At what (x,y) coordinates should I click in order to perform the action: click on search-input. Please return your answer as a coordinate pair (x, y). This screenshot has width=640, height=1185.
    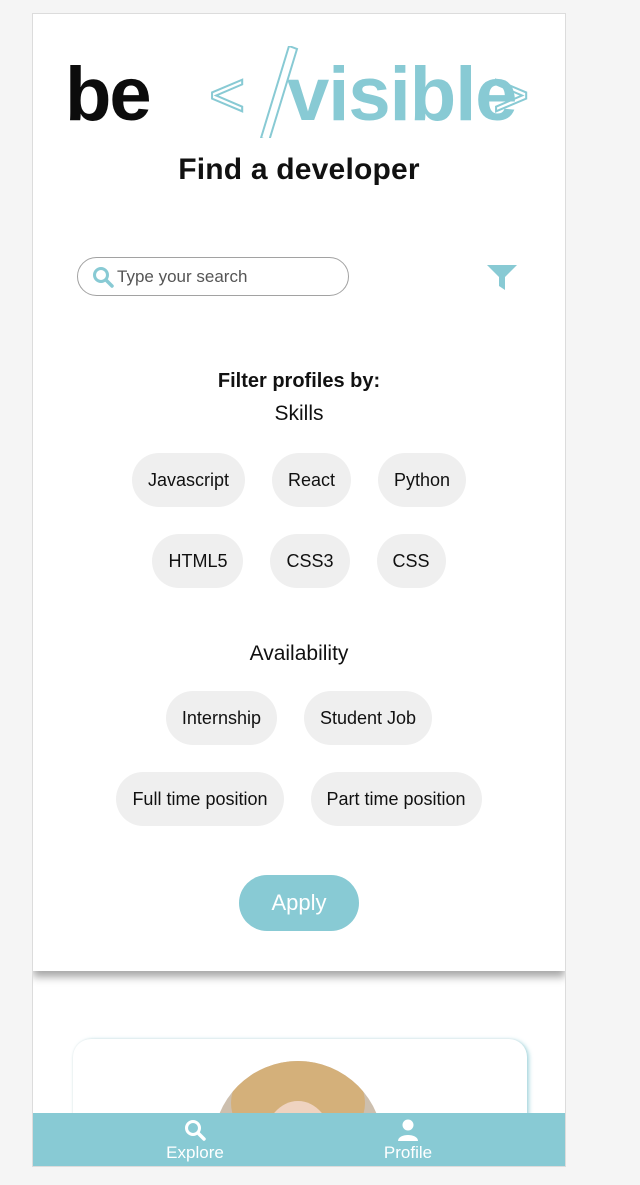
    Looking at the image, I should click on (227, 276).